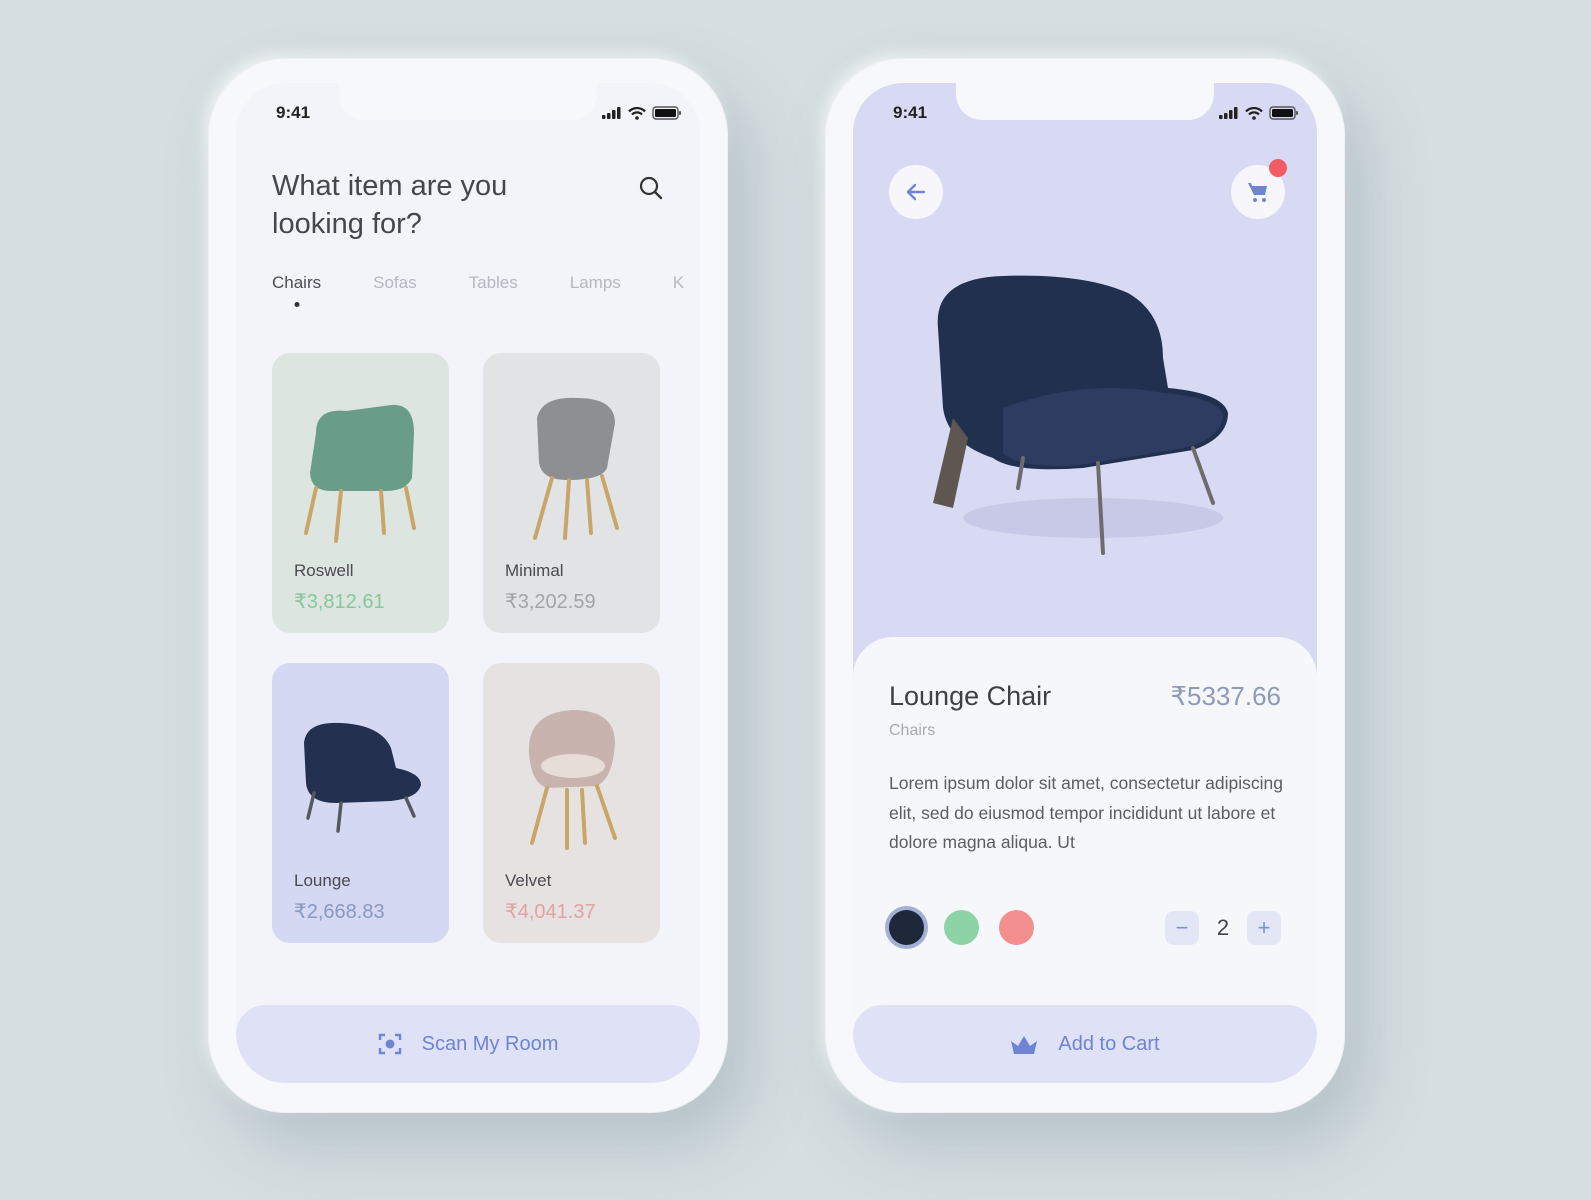 This screenshot has height=1200, width=1591. What do you see at coordinates (490, 1043) in the screenshot?
I see `scan-my-room-label: Scan My Room` at bounding box center [490, 1043].